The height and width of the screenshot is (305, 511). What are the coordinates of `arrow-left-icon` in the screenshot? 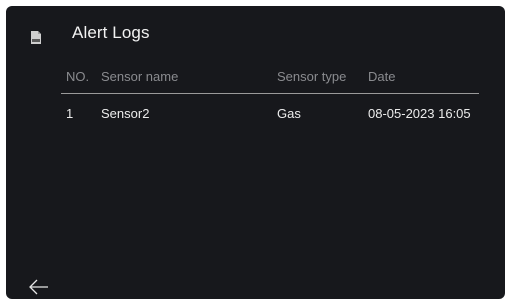 It's located at (38, 287).